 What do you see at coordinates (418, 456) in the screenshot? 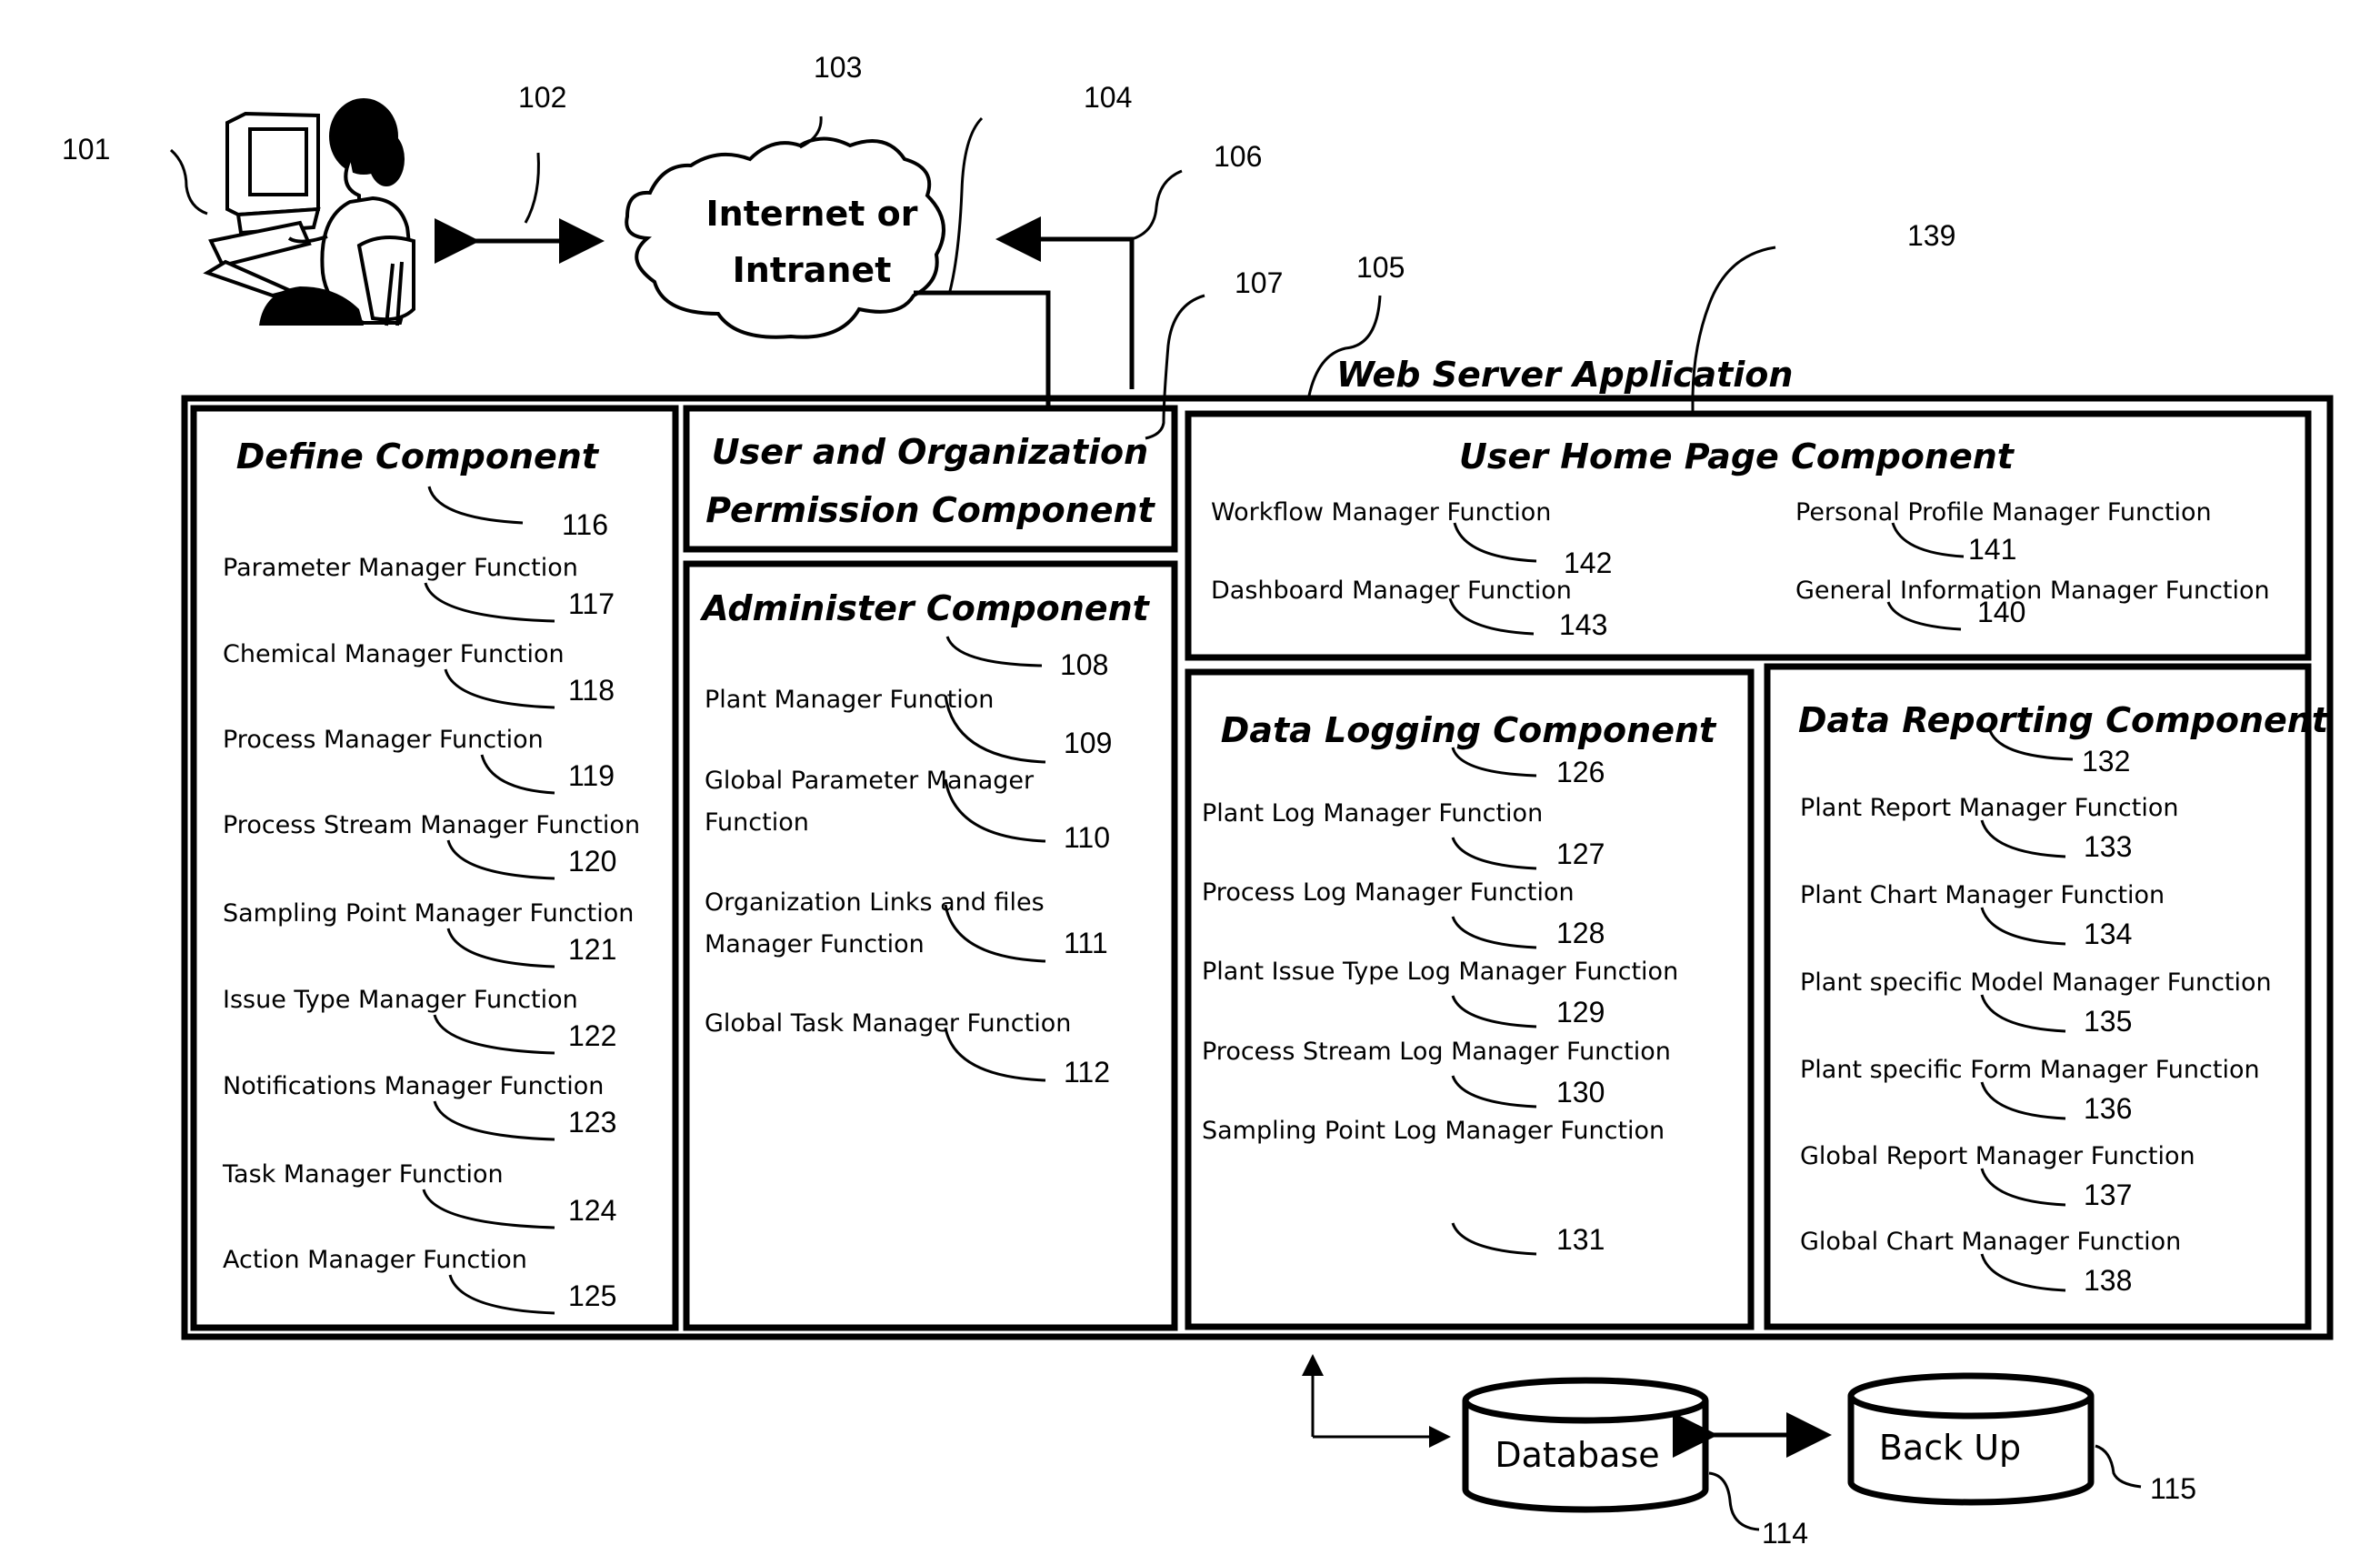
I see `define-component-title: Define Component` at bounding box center [418, 456].